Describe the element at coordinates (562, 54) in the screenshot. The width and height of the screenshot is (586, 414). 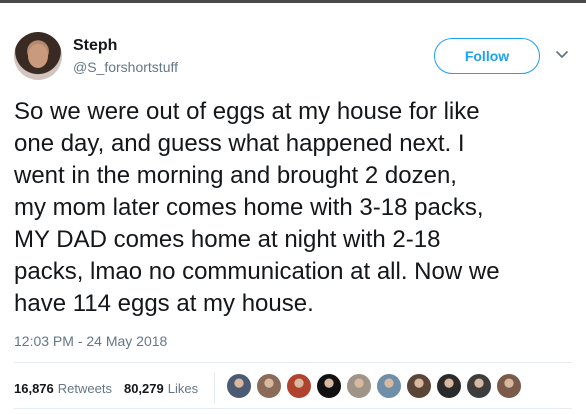
I see `chevron-down-icon` at that location.